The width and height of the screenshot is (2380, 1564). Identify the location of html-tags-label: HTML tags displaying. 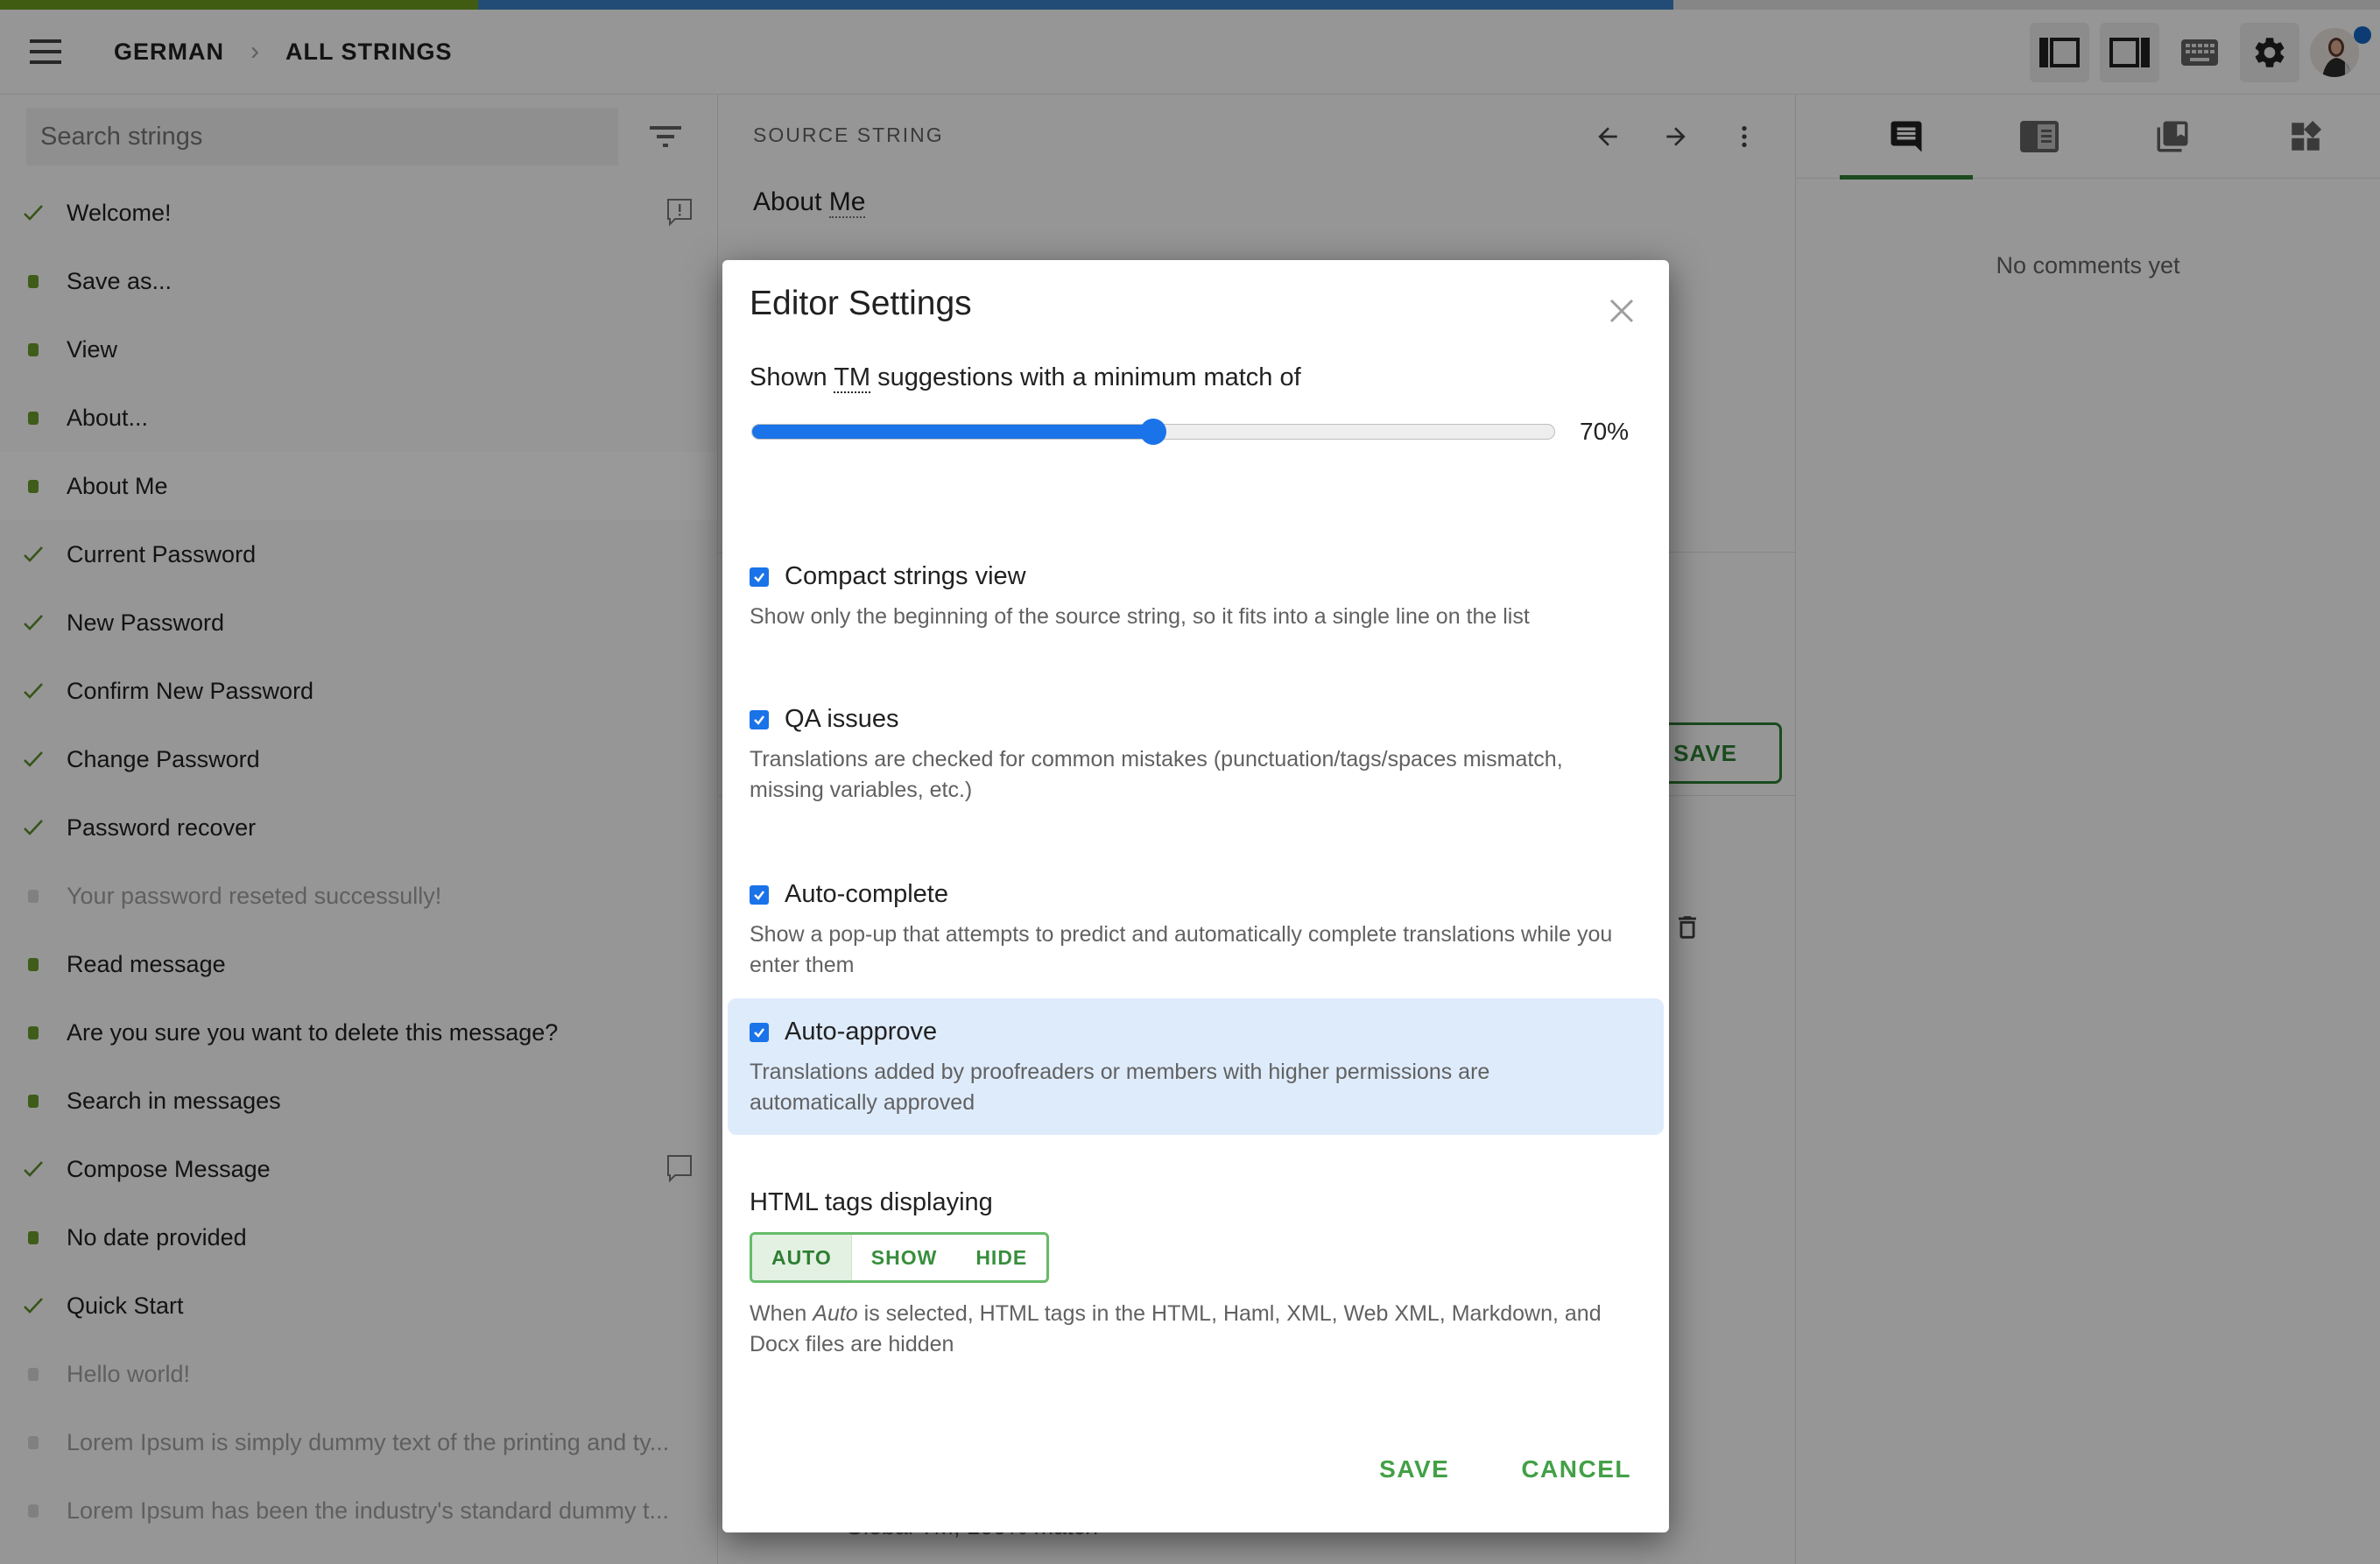
(871, 1202).